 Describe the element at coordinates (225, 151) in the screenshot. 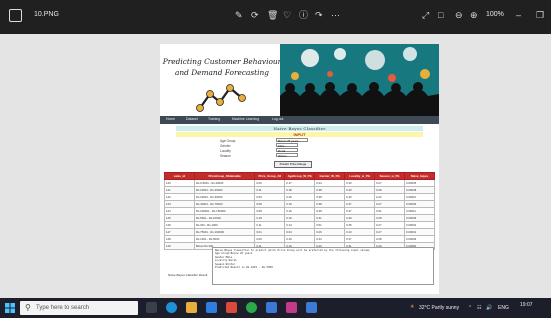

I see `locality-label: Locality` at that location.